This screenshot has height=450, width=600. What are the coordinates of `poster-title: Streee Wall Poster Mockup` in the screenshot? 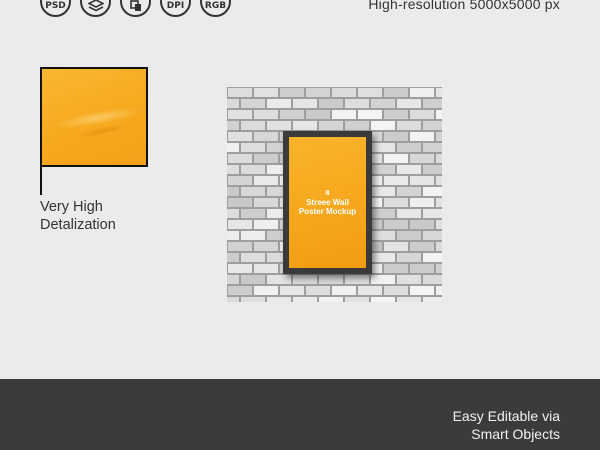 It's located at (327, 206).